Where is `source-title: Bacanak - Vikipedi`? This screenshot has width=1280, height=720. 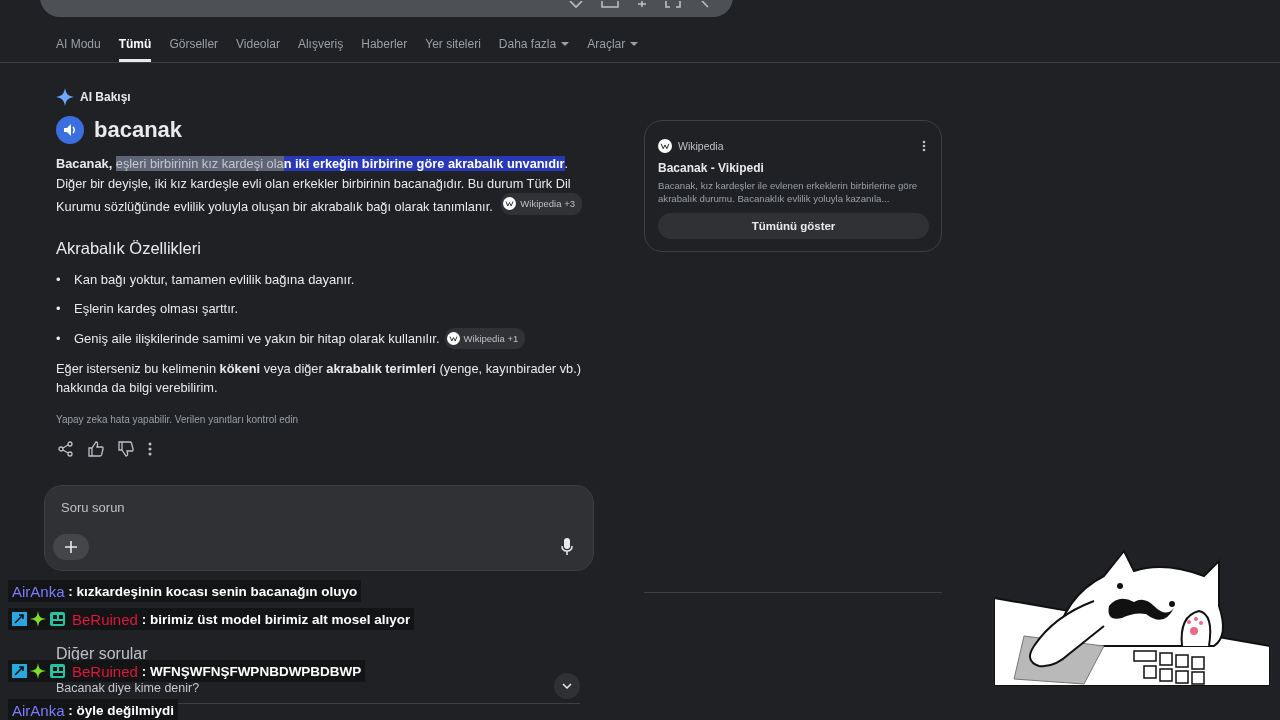
source-title: Bacanak - Vikipedi is located at coordinates (793, 168).